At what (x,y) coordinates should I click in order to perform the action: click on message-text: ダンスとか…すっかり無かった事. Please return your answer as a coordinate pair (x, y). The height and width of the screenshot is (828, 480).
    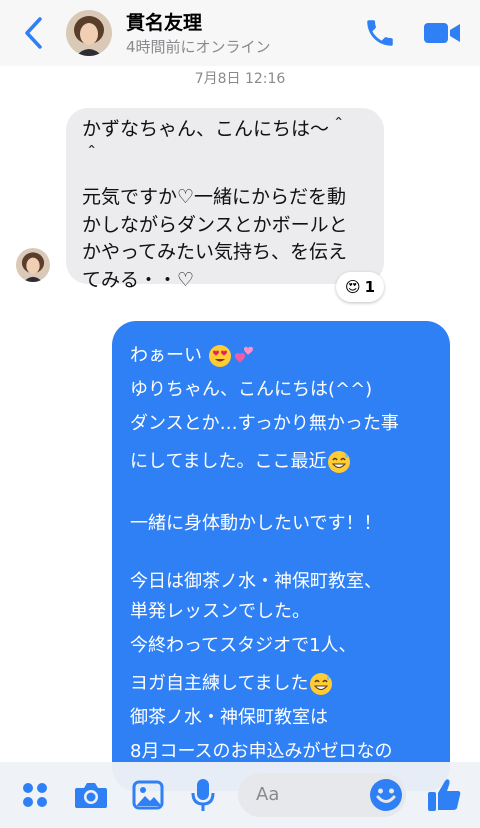
    Looking at the image, I should click on (264, 423).